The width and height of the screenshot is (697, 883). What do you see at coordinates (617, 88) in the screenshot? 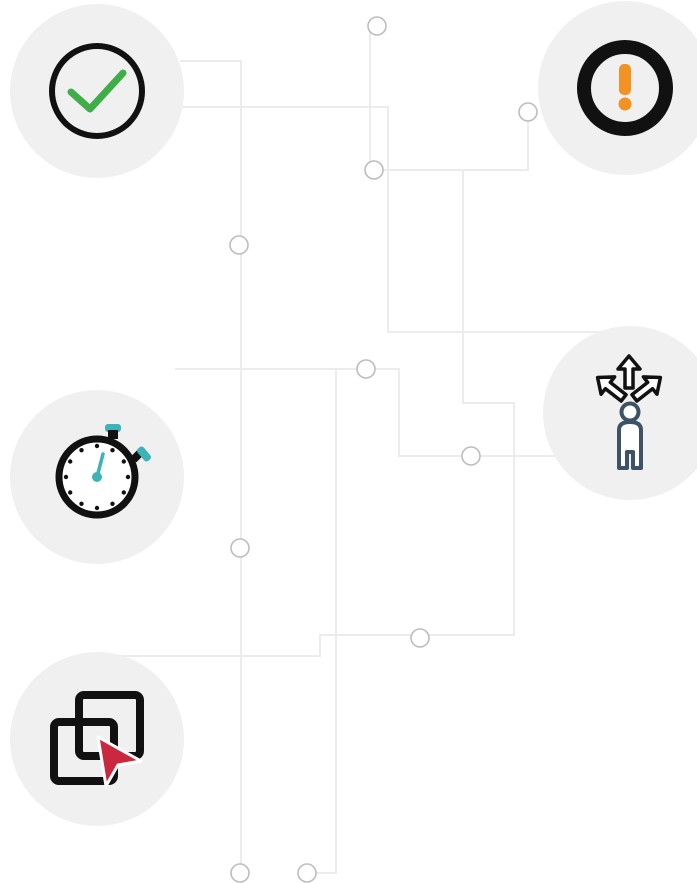
I see `exclamation-bubble` at bounding box center [617, 88].